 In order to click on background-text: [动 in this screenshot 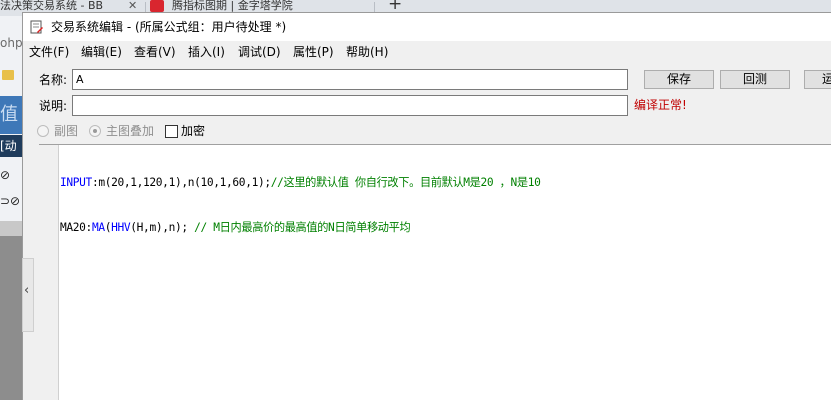, I will do `click(8, 146)`.